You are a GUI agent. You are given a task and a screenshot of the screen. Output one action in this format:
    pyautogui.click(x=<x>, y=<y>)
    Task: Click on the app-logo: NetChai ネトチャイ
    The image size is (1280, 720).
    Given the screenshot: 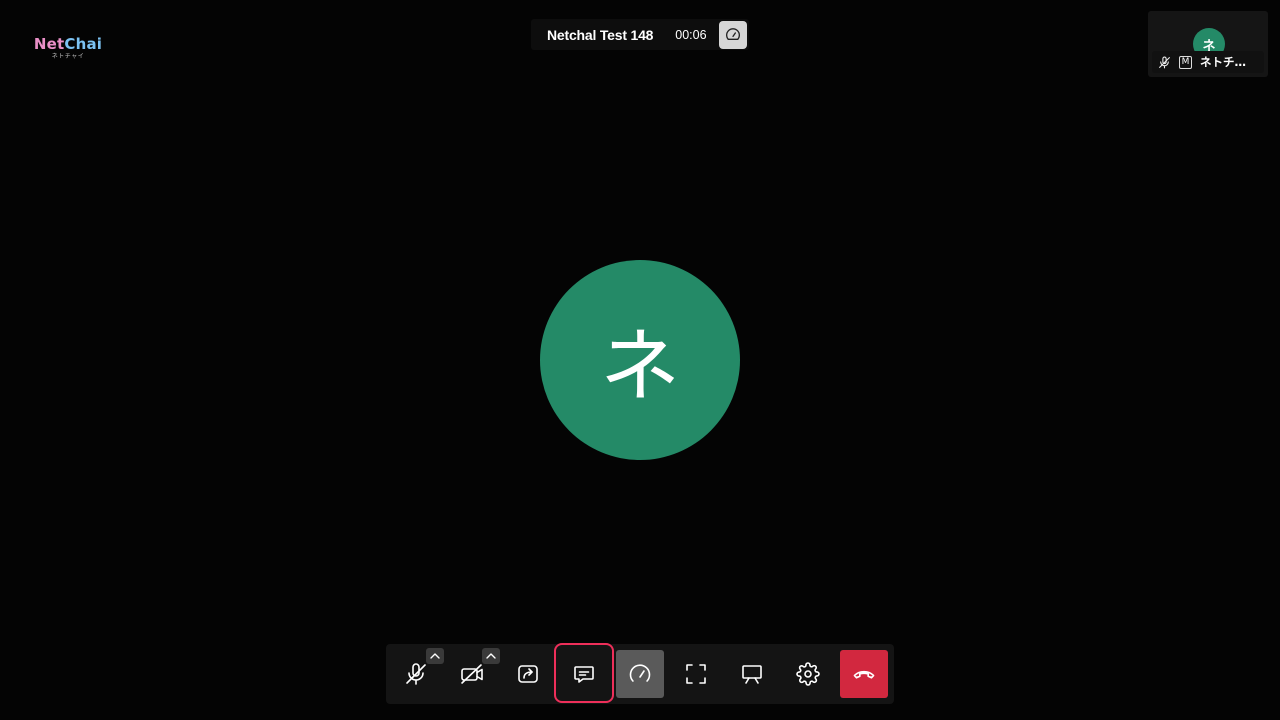 What is the action you would take?
    pyautogui.click(x=68, y=48)
    